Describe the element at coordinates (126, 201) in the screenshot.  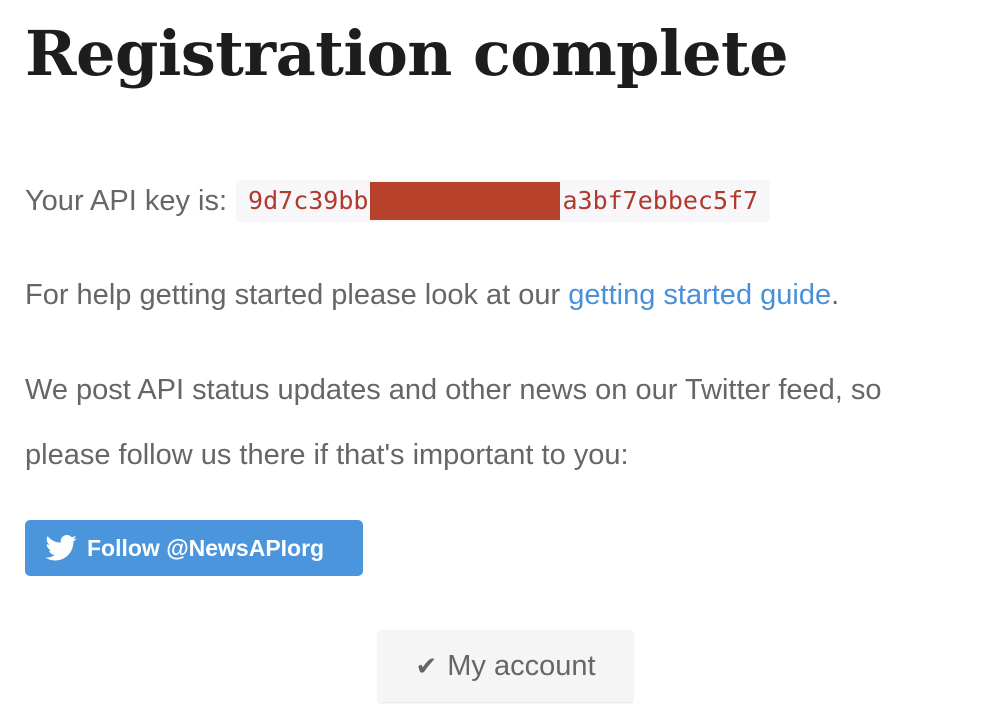
I see `api-key-label: Your API key is:` at that location.